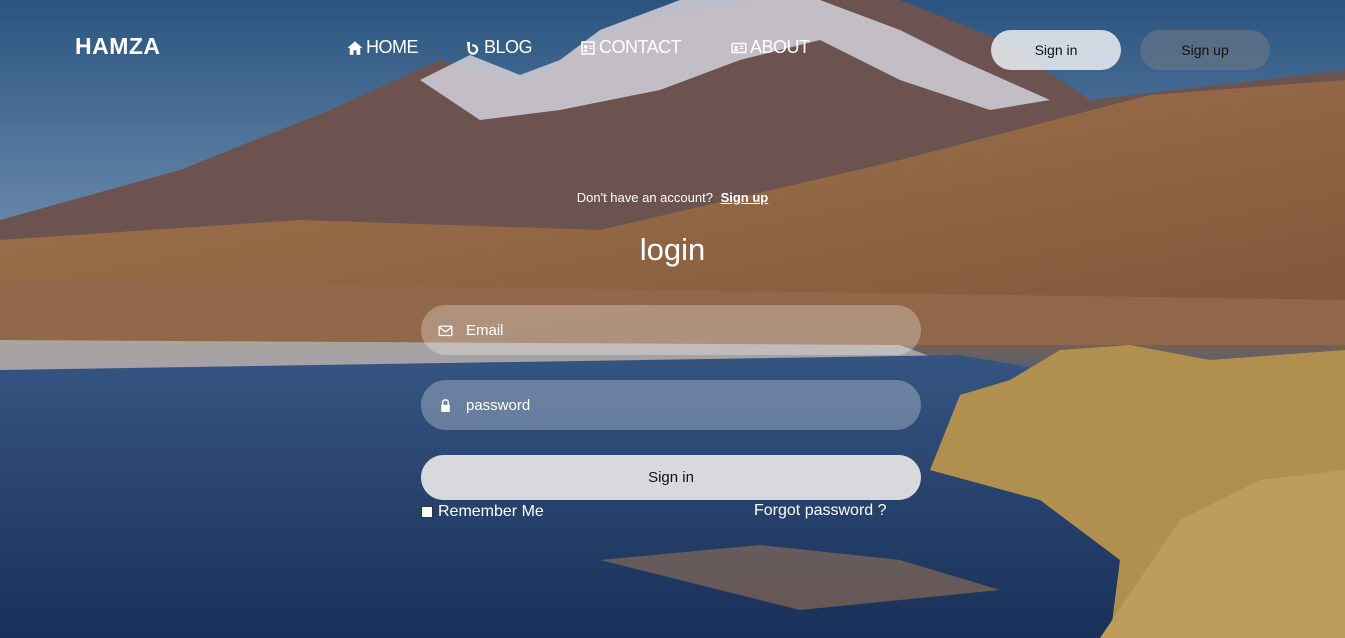 This screenshot has height=638, width=1345. What do you see at coordinates (588, 47) in the screenshot?
I see `contact-icon` at bounding box center [588, 47].